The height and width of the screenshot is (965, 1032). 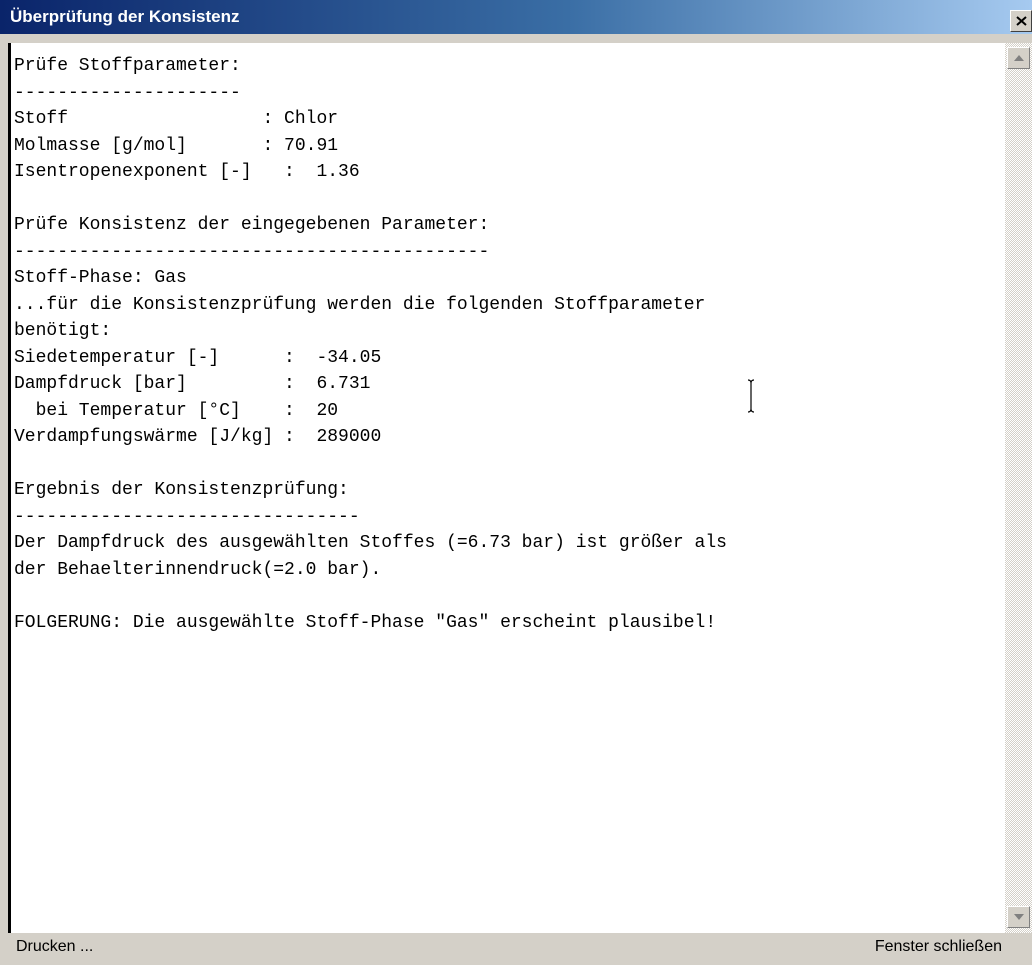 What do you see at coordinates (1018, 488) in the screenshot?
I see `vertical-scrollbar` at bounding box center [1018, 488].